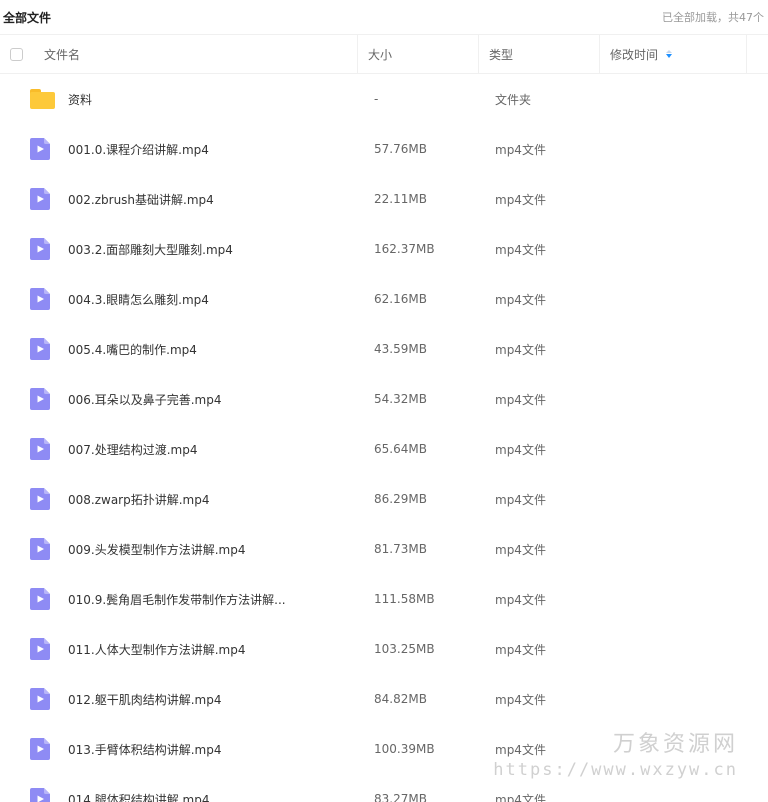 This screenshot has height=802, width=768. Describe the element at coordinates (400, 549) in the screenshot. I see `file-size: 81.73MB` at that location.